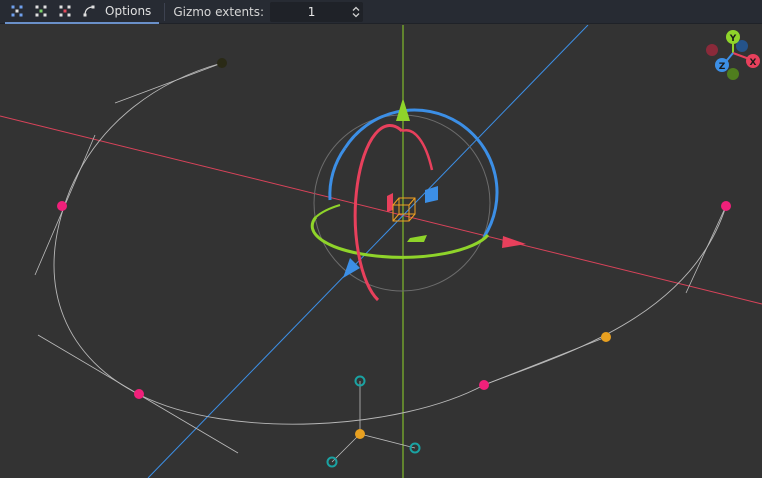 The image size is (762, 478). Describe the element at coordinates (514, 242) in the screenshot. I see `move-x-arrow` at that location.